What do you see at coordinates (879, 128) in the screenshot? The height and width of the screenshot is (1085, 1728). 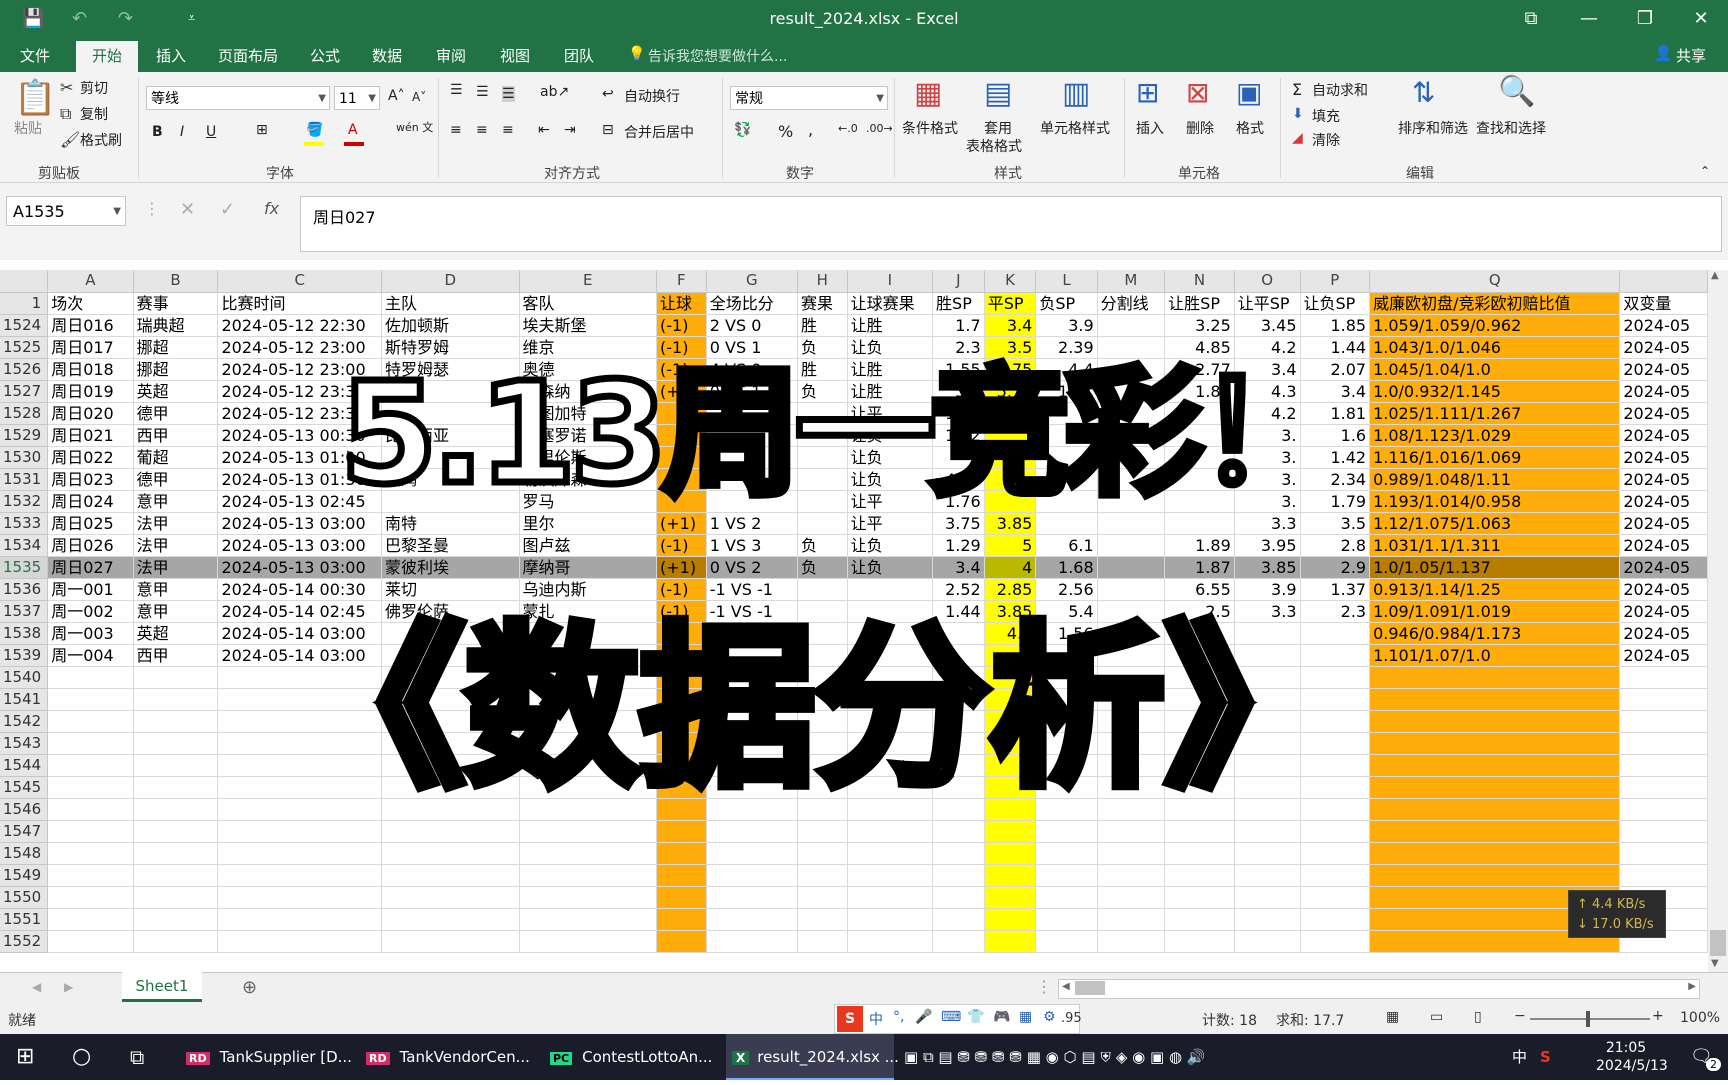 I see `decrease-decimal-icon: .00→` at bounding box center [879, 128].